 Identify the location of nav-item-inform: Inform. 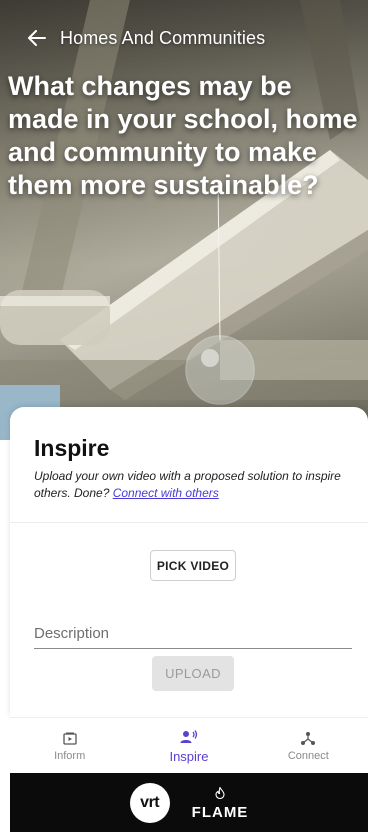
(69, 745).